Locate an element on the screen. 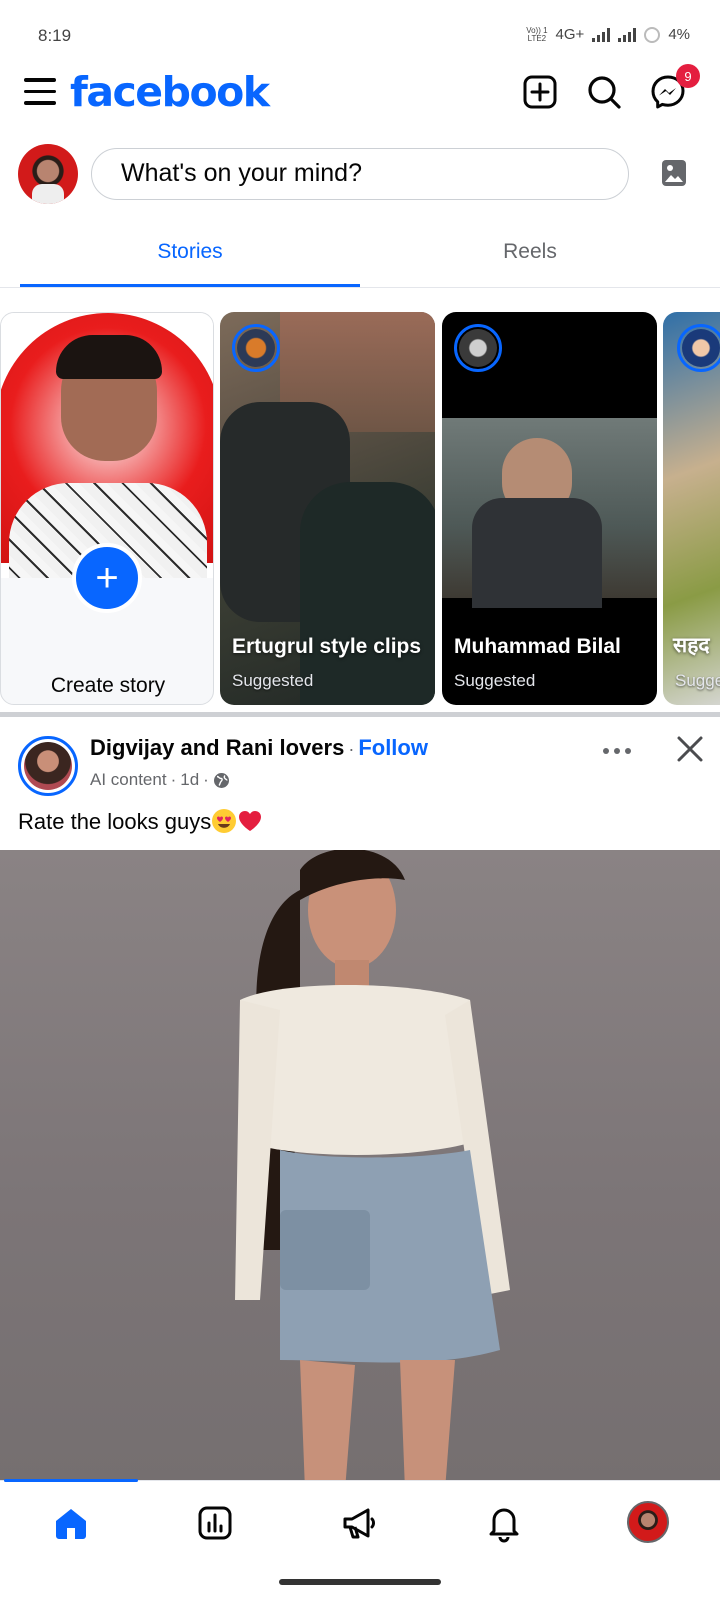 The image size is (720, 1600). feed-tabs: Stories Reels is located at coordinates (360, 258).